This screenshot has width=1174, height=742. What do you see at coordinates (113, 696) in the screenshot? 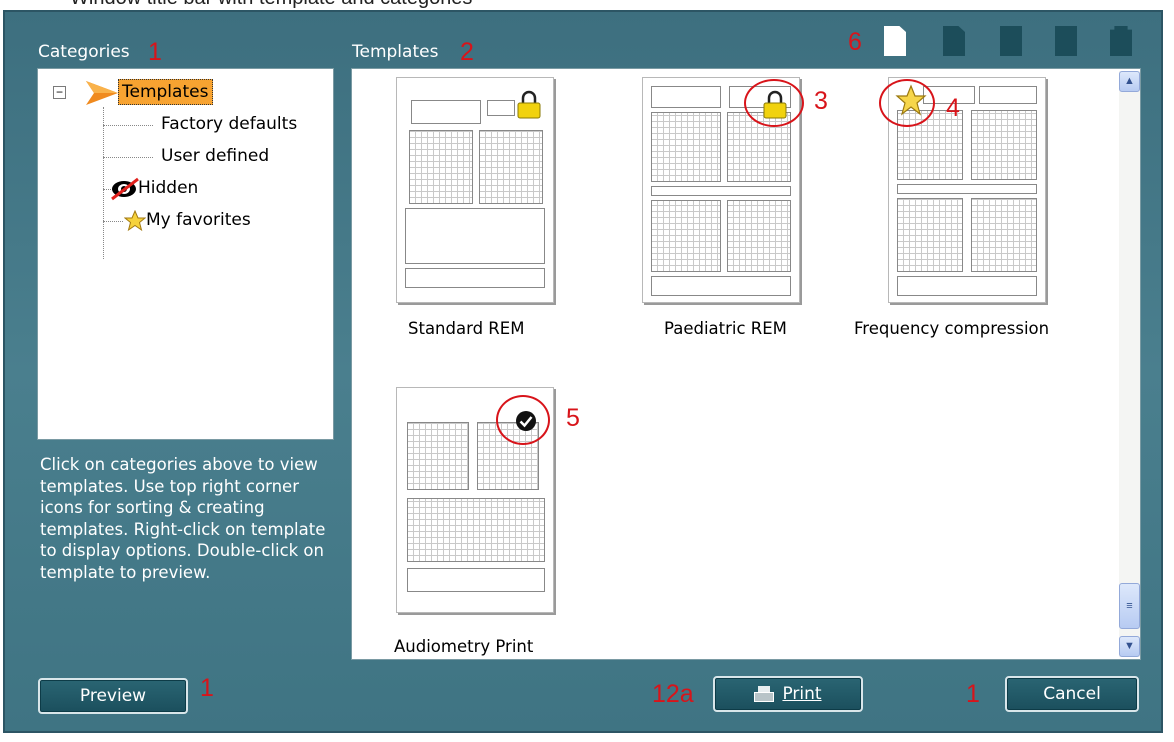
I see `preview-button: Preview` at bounding box center [113, 696].